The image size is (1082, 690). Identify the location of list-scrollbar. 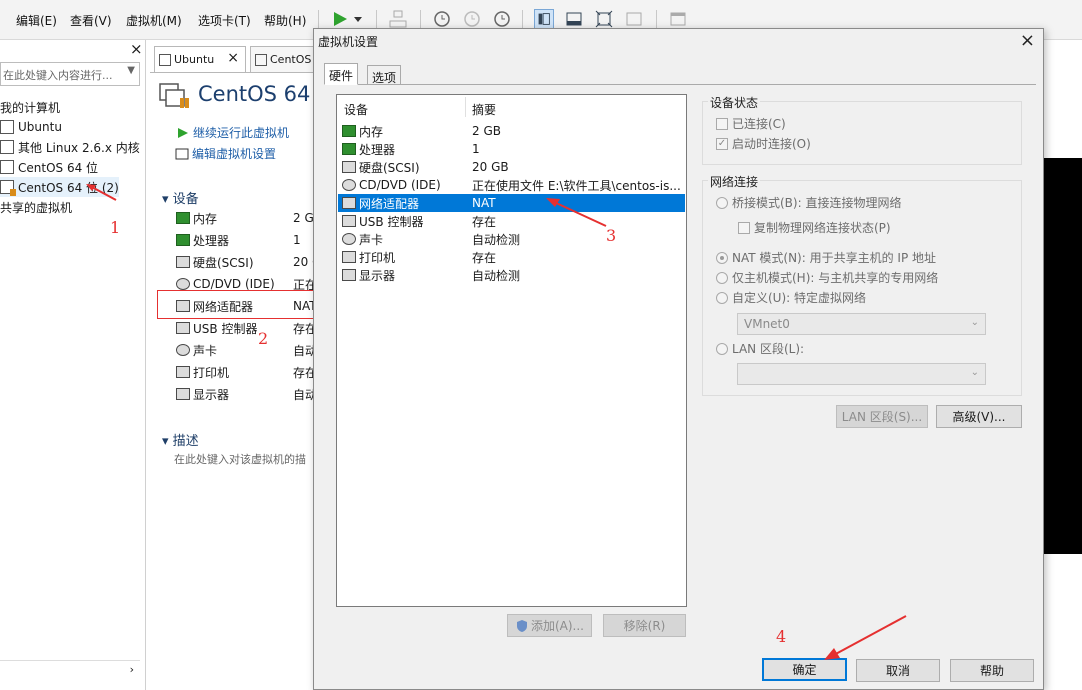
(683, 350).